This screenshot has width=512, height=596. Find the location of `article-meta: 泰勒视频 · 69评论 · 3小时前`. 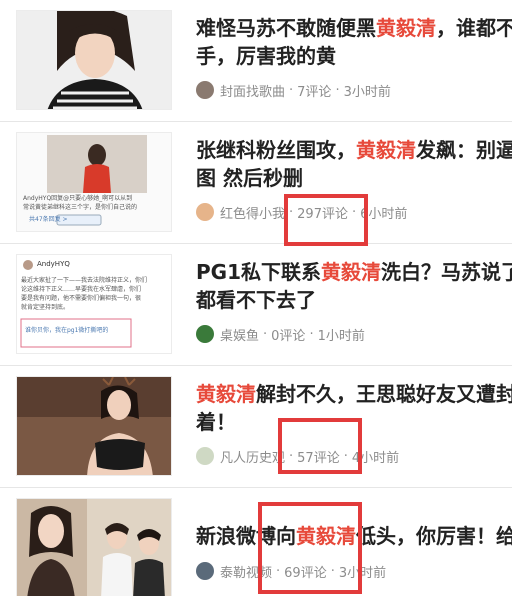

article-meta: 泰勒视频 · 69评论 · 3小时前 is located at coordinates (291, 571).